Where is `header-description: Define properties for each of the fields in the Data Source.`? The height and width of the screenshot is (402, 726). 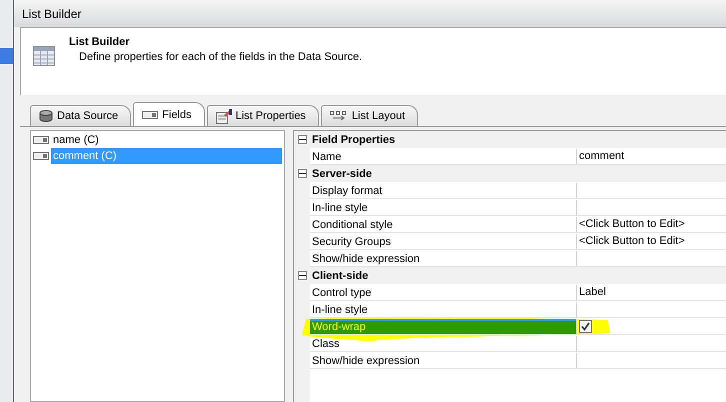
header-description: Define properties for each of the fields in the Data Source. is located at coordinates (220, 57).